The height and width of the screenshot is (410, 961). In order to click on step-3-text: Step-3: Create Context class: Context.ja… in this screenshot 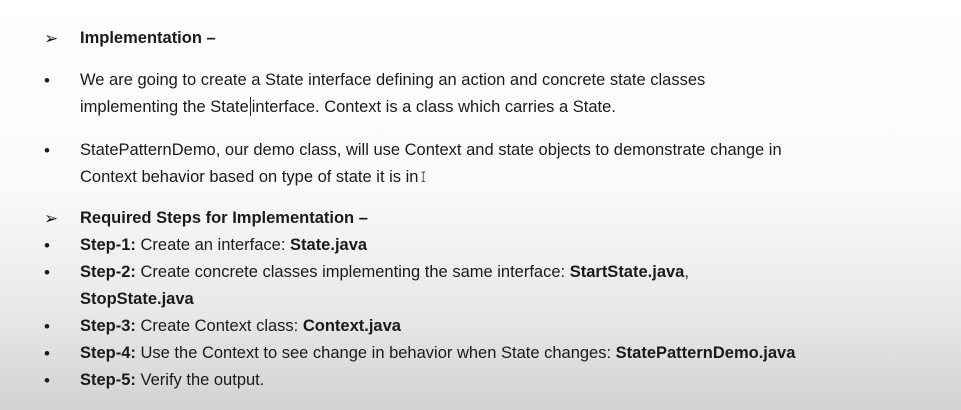, I will do `click(510, 326)`.